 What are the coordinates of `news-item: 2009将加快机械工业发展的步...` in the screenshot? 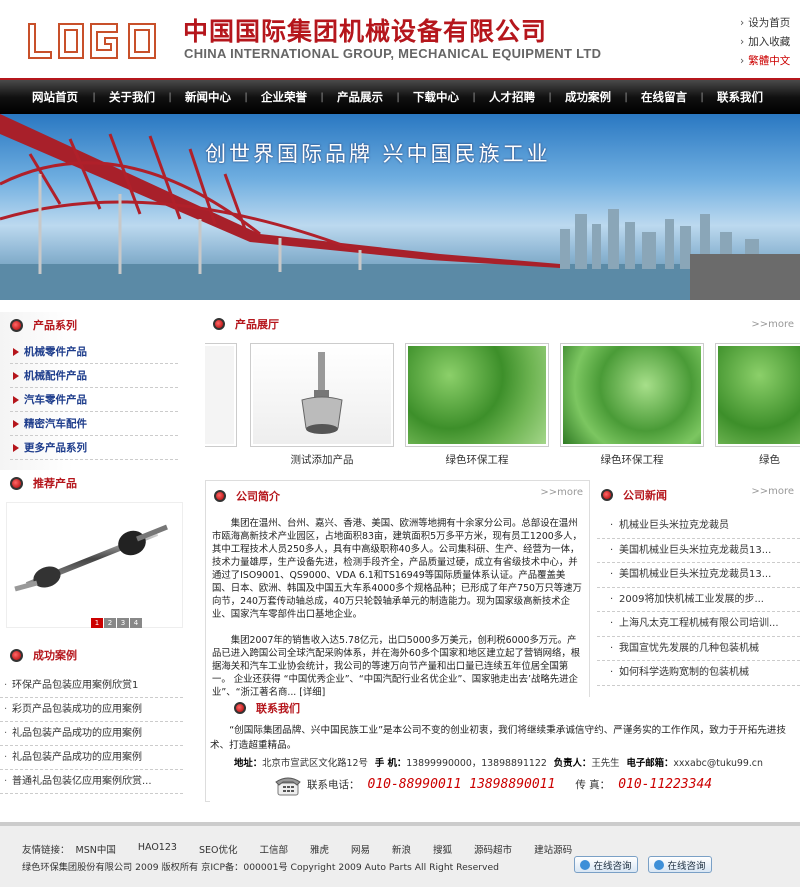 It's located at (698, 600).